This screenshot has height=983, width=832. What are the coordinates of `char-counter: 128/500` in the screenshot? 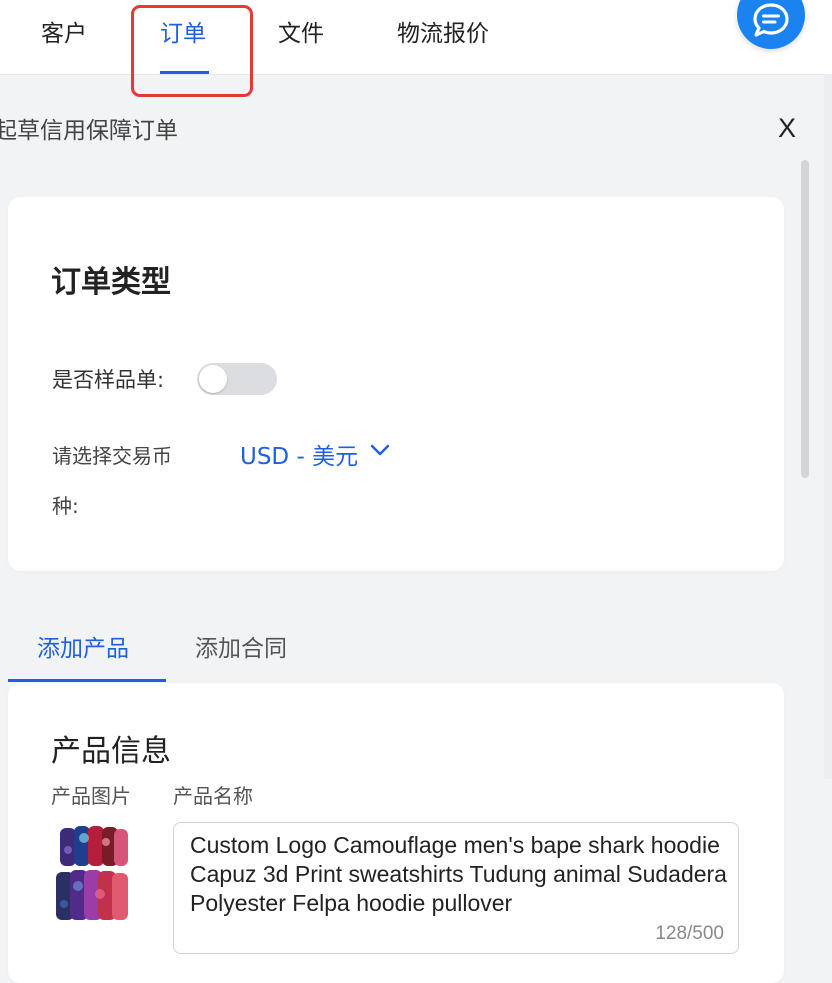 It's located at (689, 933).